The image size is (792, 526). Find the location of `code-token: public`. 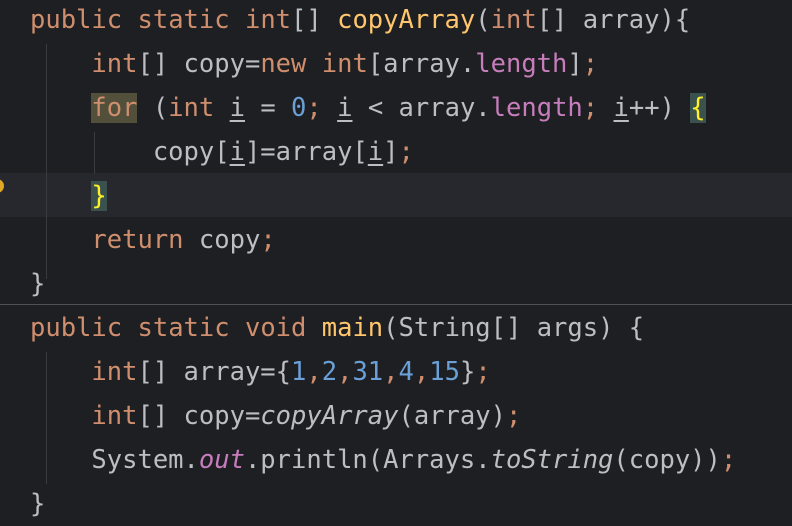

code-token: public is located at coordinates (76, 328).